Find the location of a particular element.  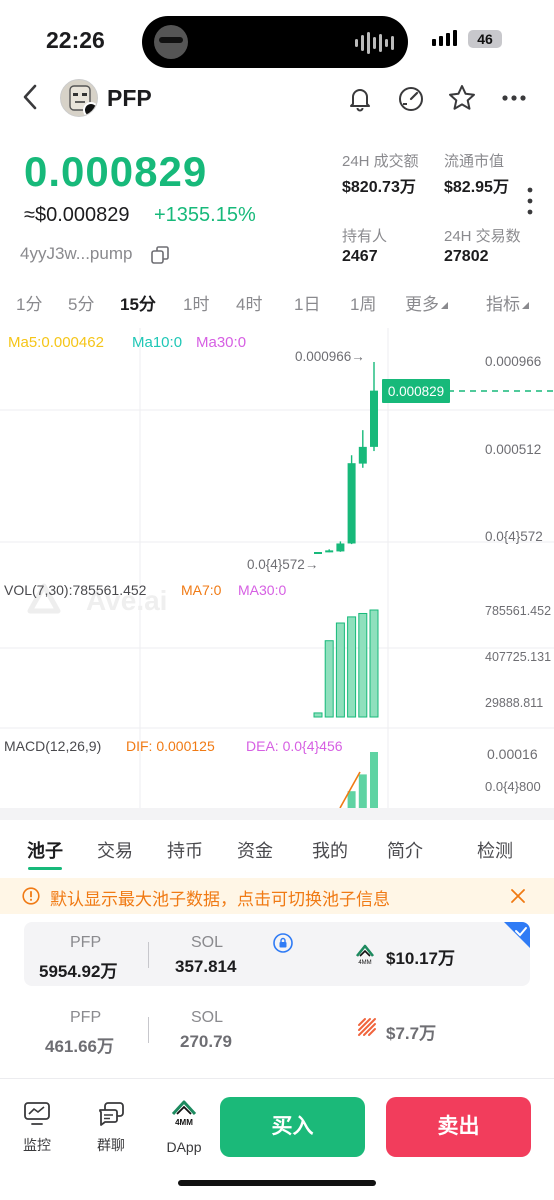

macd-dif-legend: DIF: 0.000125 is located at coordinates (170, 746).